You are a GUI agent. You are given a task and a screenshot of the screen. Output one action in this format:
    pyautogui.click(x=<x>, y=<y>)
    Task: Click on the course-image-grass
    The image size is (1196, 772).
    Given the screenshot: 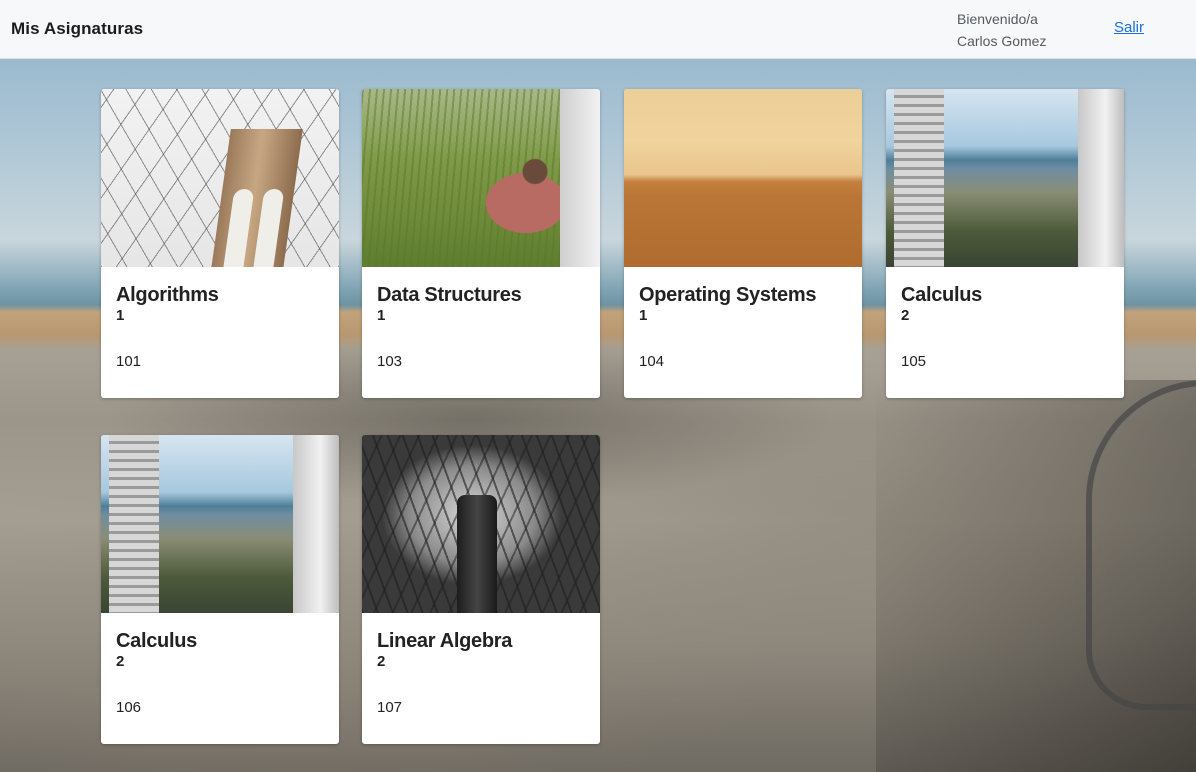 What is the action you would take?
    pyautogui.click(x=481, y=178)
    